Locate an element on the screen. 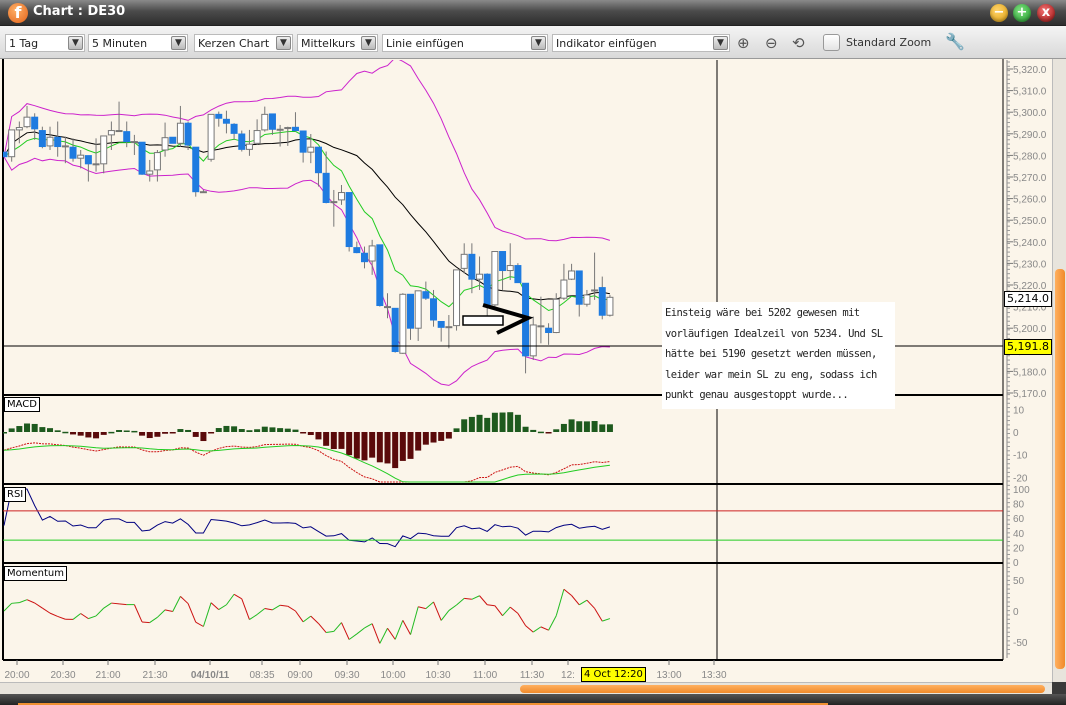 This screenshot has height=705, width=1066. rsi-tick-label: 20 is located at coordinates (1019, 548).